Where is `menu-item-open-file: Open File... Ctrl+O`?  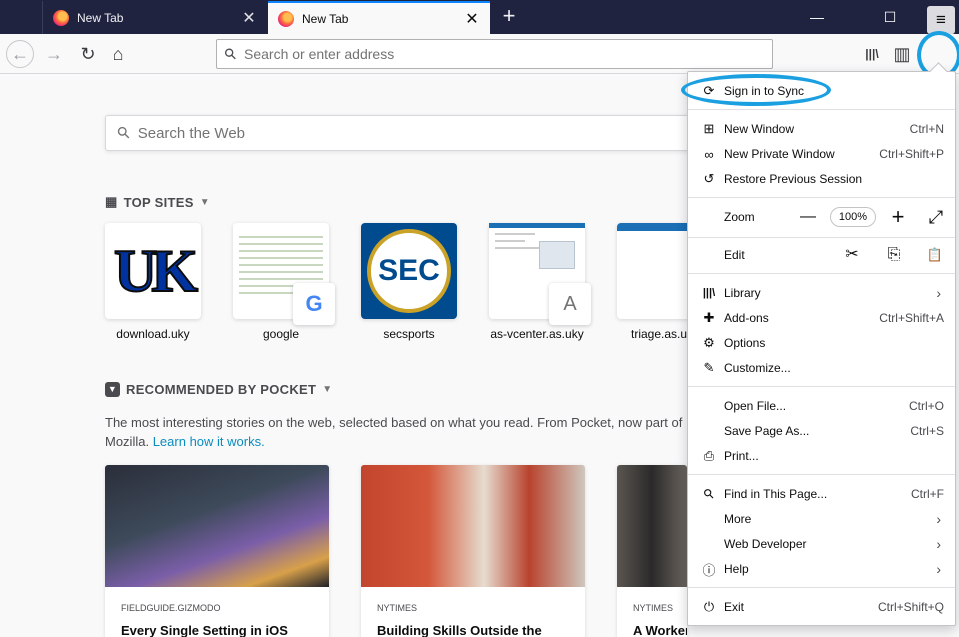
menu-item-open-file: Open File... Ctrl+O is located at coordinates (821, 406).